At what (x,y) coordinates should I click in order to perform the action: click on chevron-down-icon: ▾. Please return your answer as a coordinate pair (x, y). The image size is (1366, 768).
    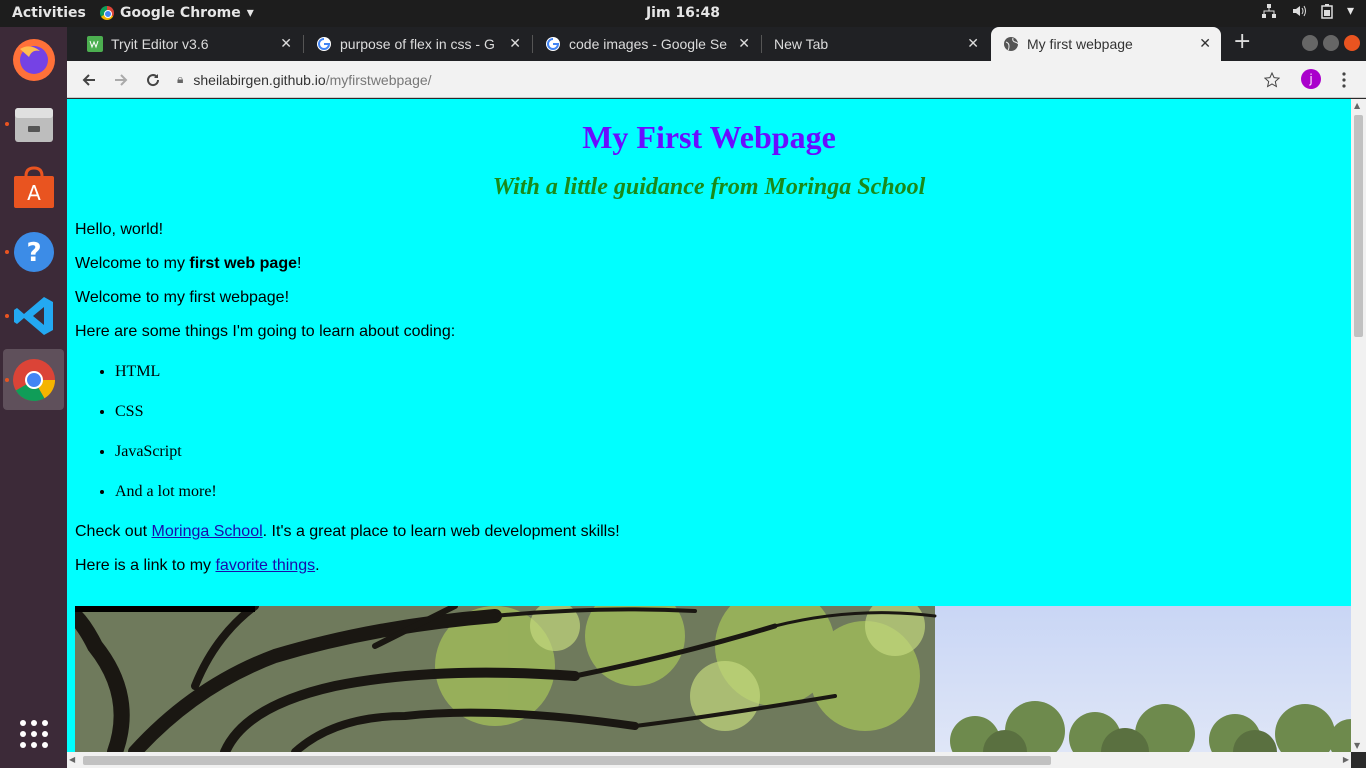
    Looking at the image, I should click on (250, 13).